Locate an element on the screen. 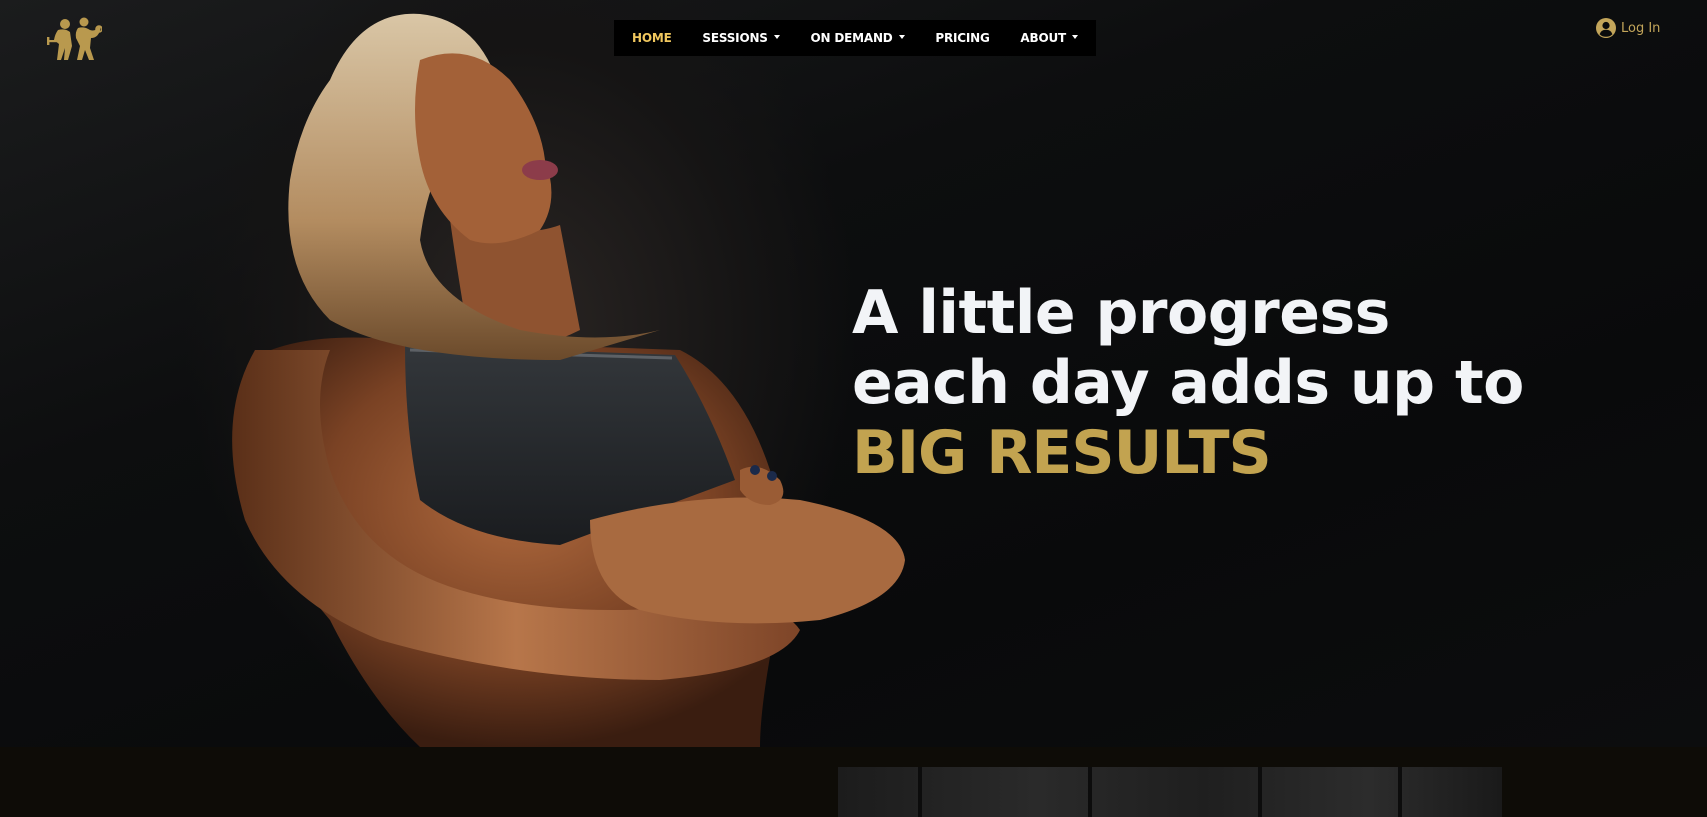 This screenshot has height=817, width=1707. brand-logo-icon is located at coordinates (74, 39).